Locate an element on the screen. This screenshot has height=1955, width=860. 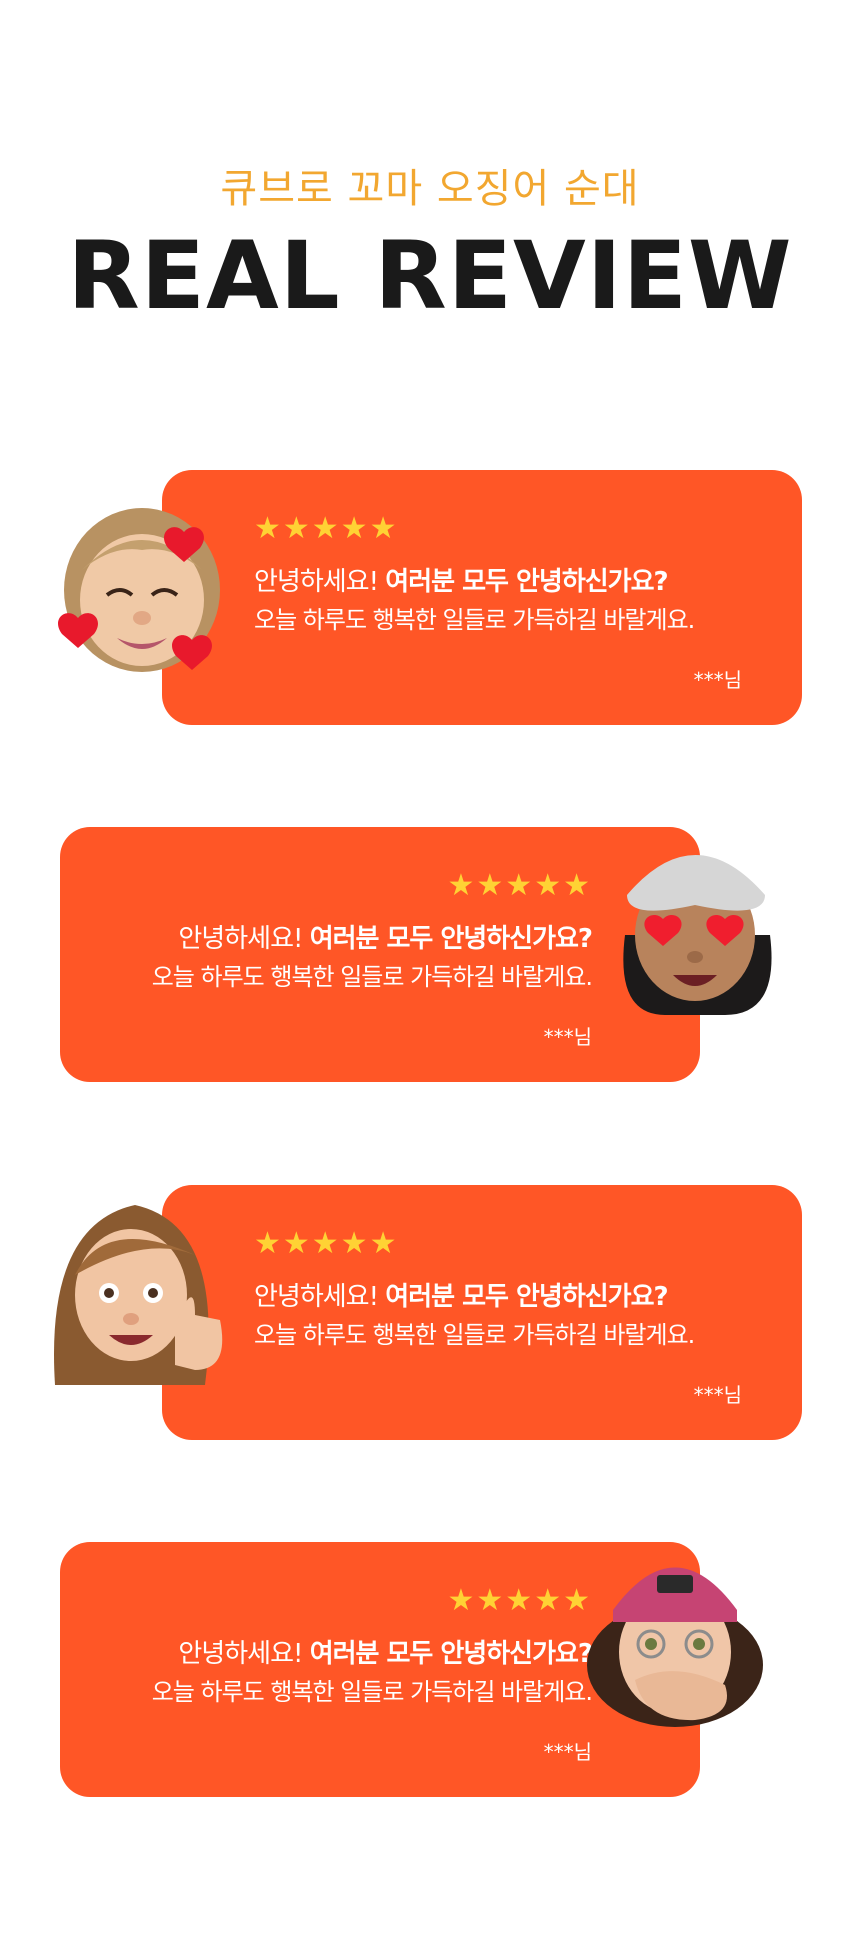
memoji-heart-face-icon is located at coordinates (142, 585).